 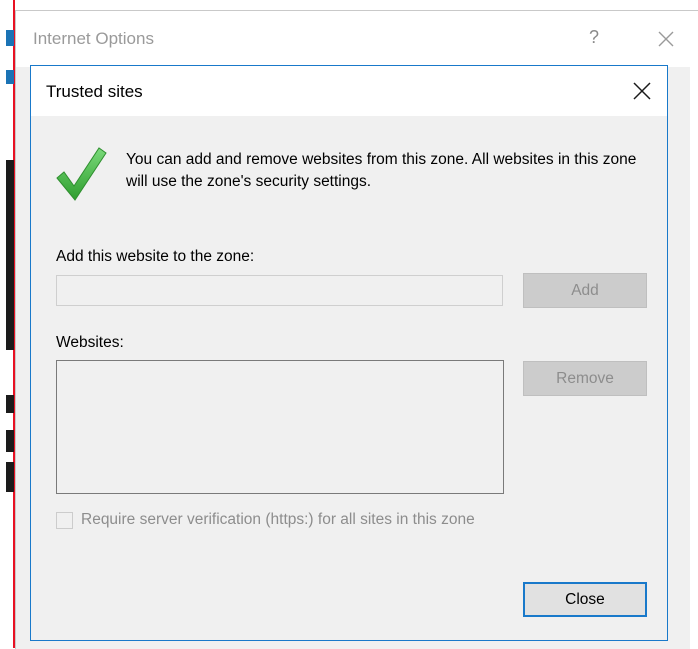 What do you see at coordinates (585, 599) in the screenshot?
I see `close-button: Close` at bounding box center [585, 599].